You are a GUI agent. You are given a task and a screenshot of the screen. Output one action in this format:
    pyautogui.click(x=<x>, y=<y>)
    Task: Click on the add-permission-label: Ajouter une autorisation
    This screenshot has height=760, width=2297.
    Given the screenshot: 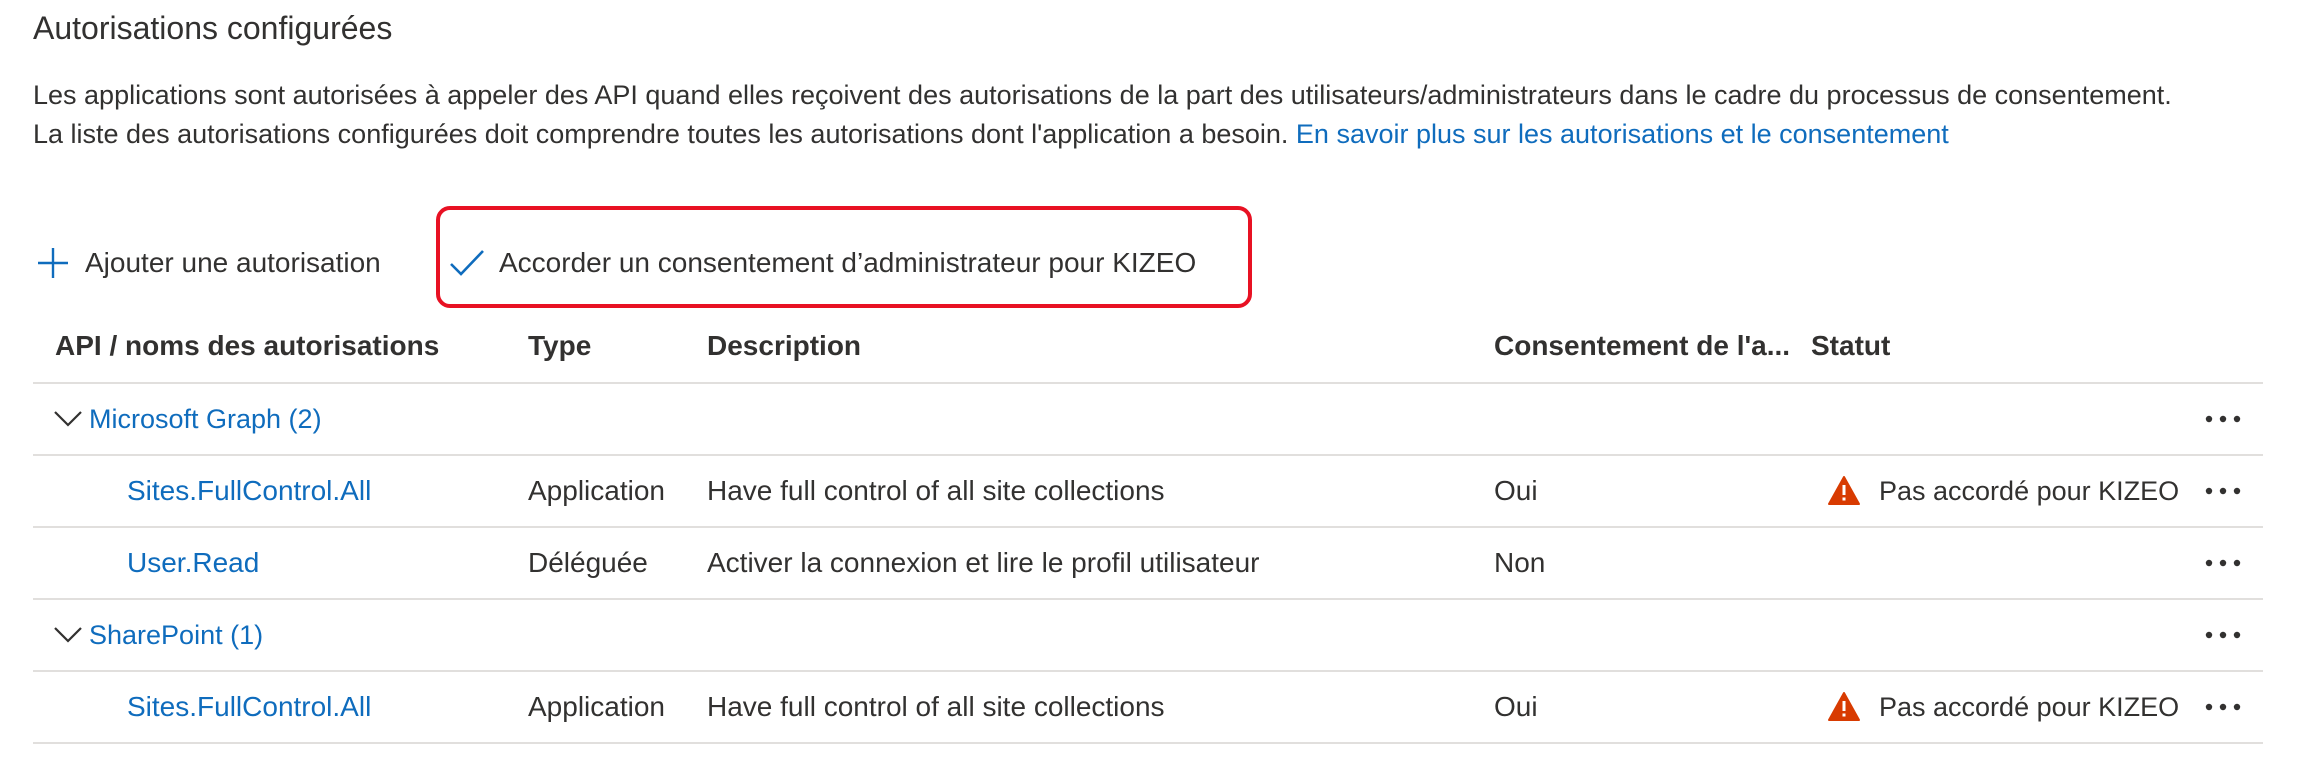 What is the action you would take?
    pyautogui.click(x=233, y=262)
    